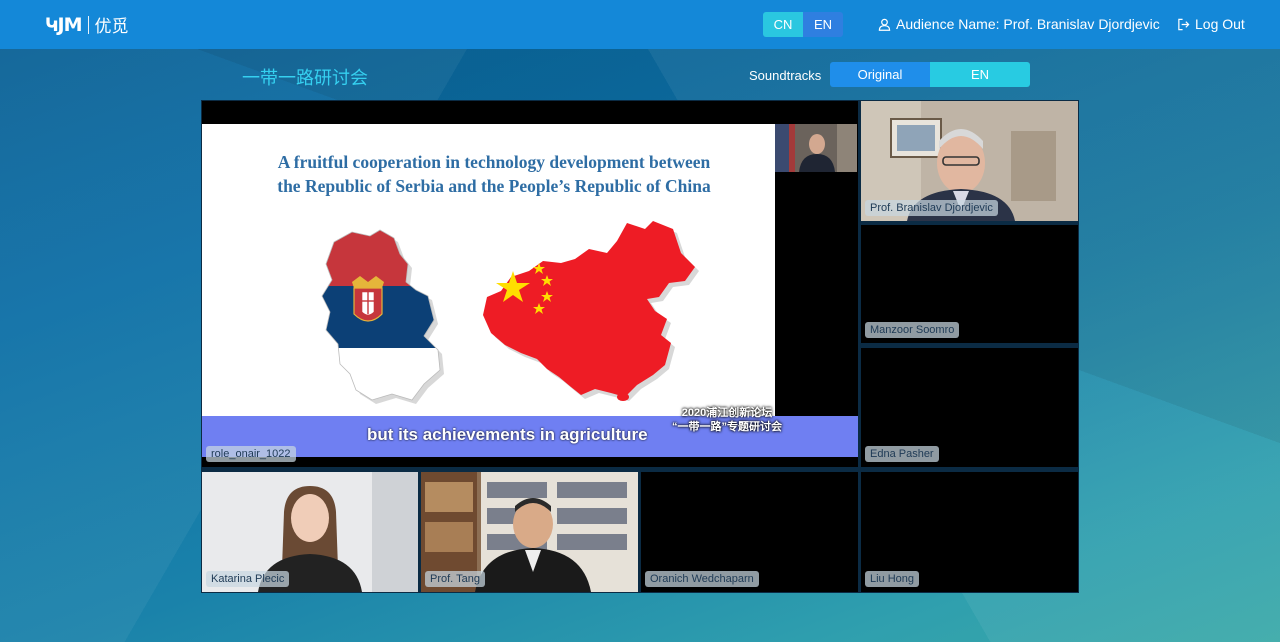 The image size is (1280, 642). What do you see at coordinates (591, 311) in the screenshot?
I see `china-map-image` at bounding box center [591, 311].